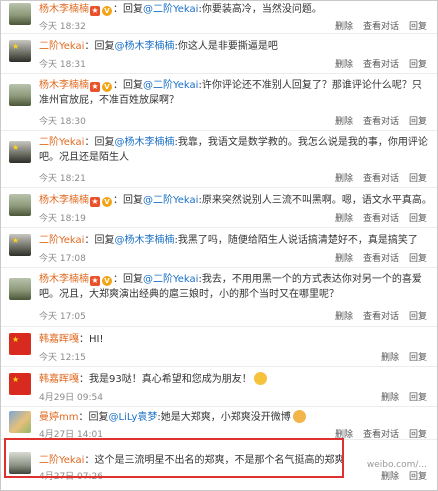  I want to click on comment-text: :她是大郑爽，小郑爽没开微博, so click(224, 417).